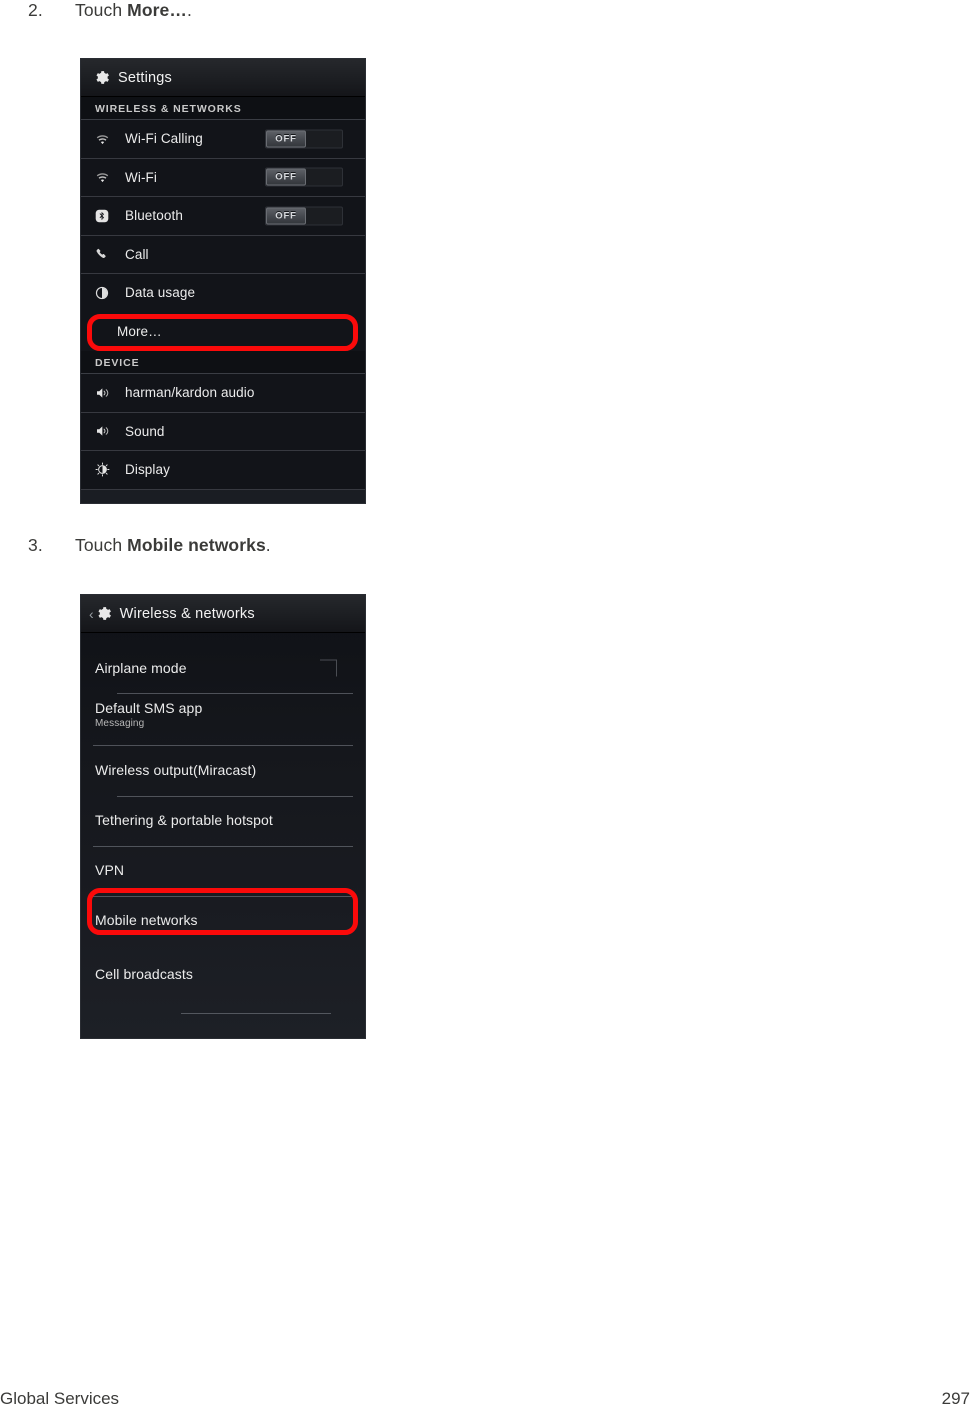 Image resolution: width=973 pixels, height=1416 pixels. What do you see at coordinates (35, 545) in the screenshot?
I see `step-3-number: 3.` at bounding box center [35, 545].